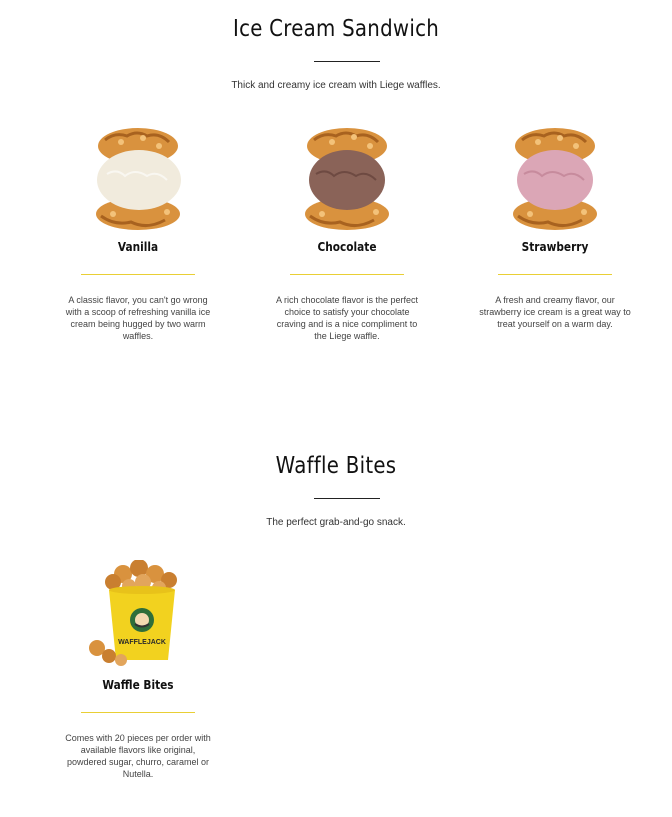 The height and width of the screenshot is (817, 672). I want to click on vanilla-scoop, so click(139, 180).